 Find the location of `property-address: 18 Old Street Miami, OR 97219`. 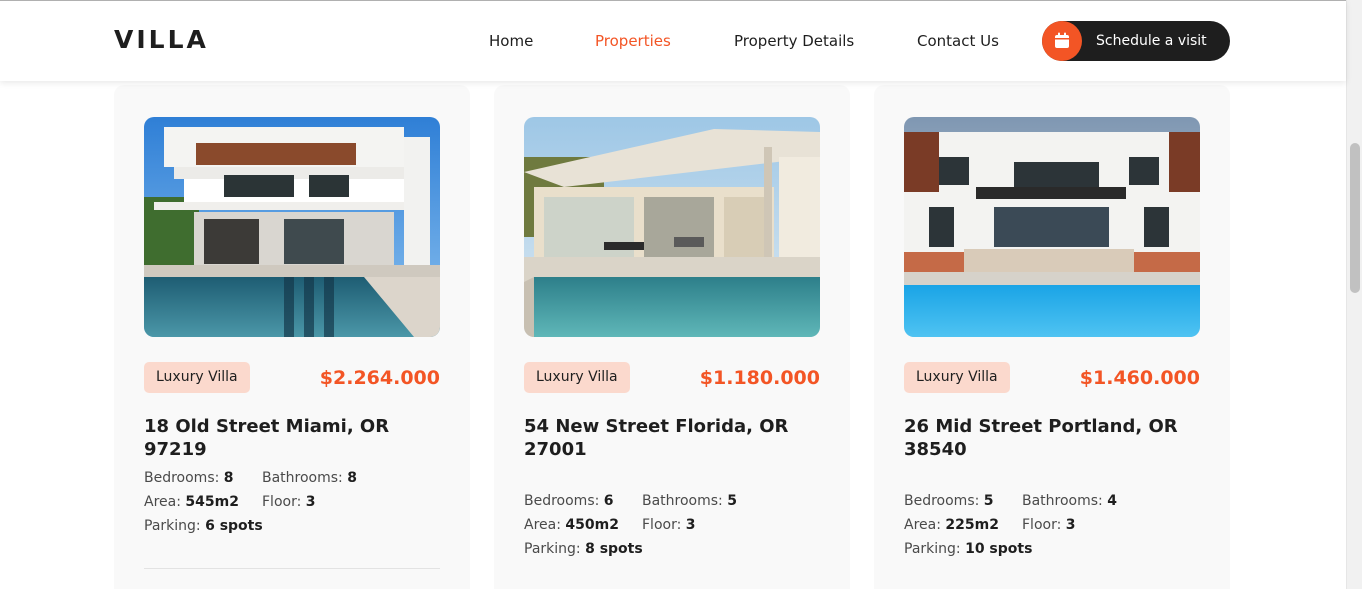

property-address: 18 Old Street Miami, OR 97219 is located at coordinates (289, 438).